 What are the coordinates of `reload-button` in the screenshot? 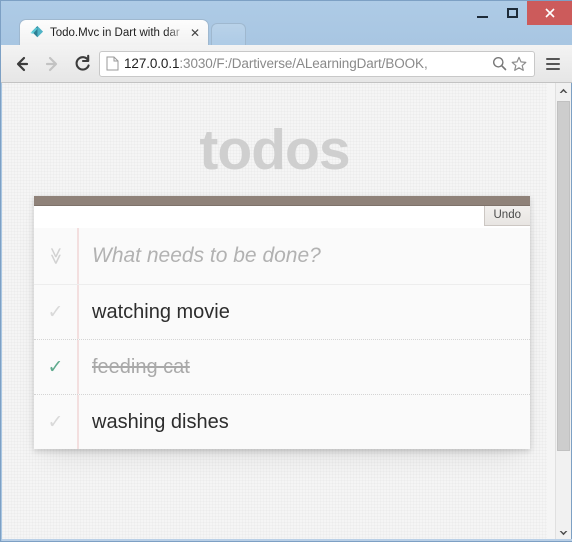 It's located at (82, 64).